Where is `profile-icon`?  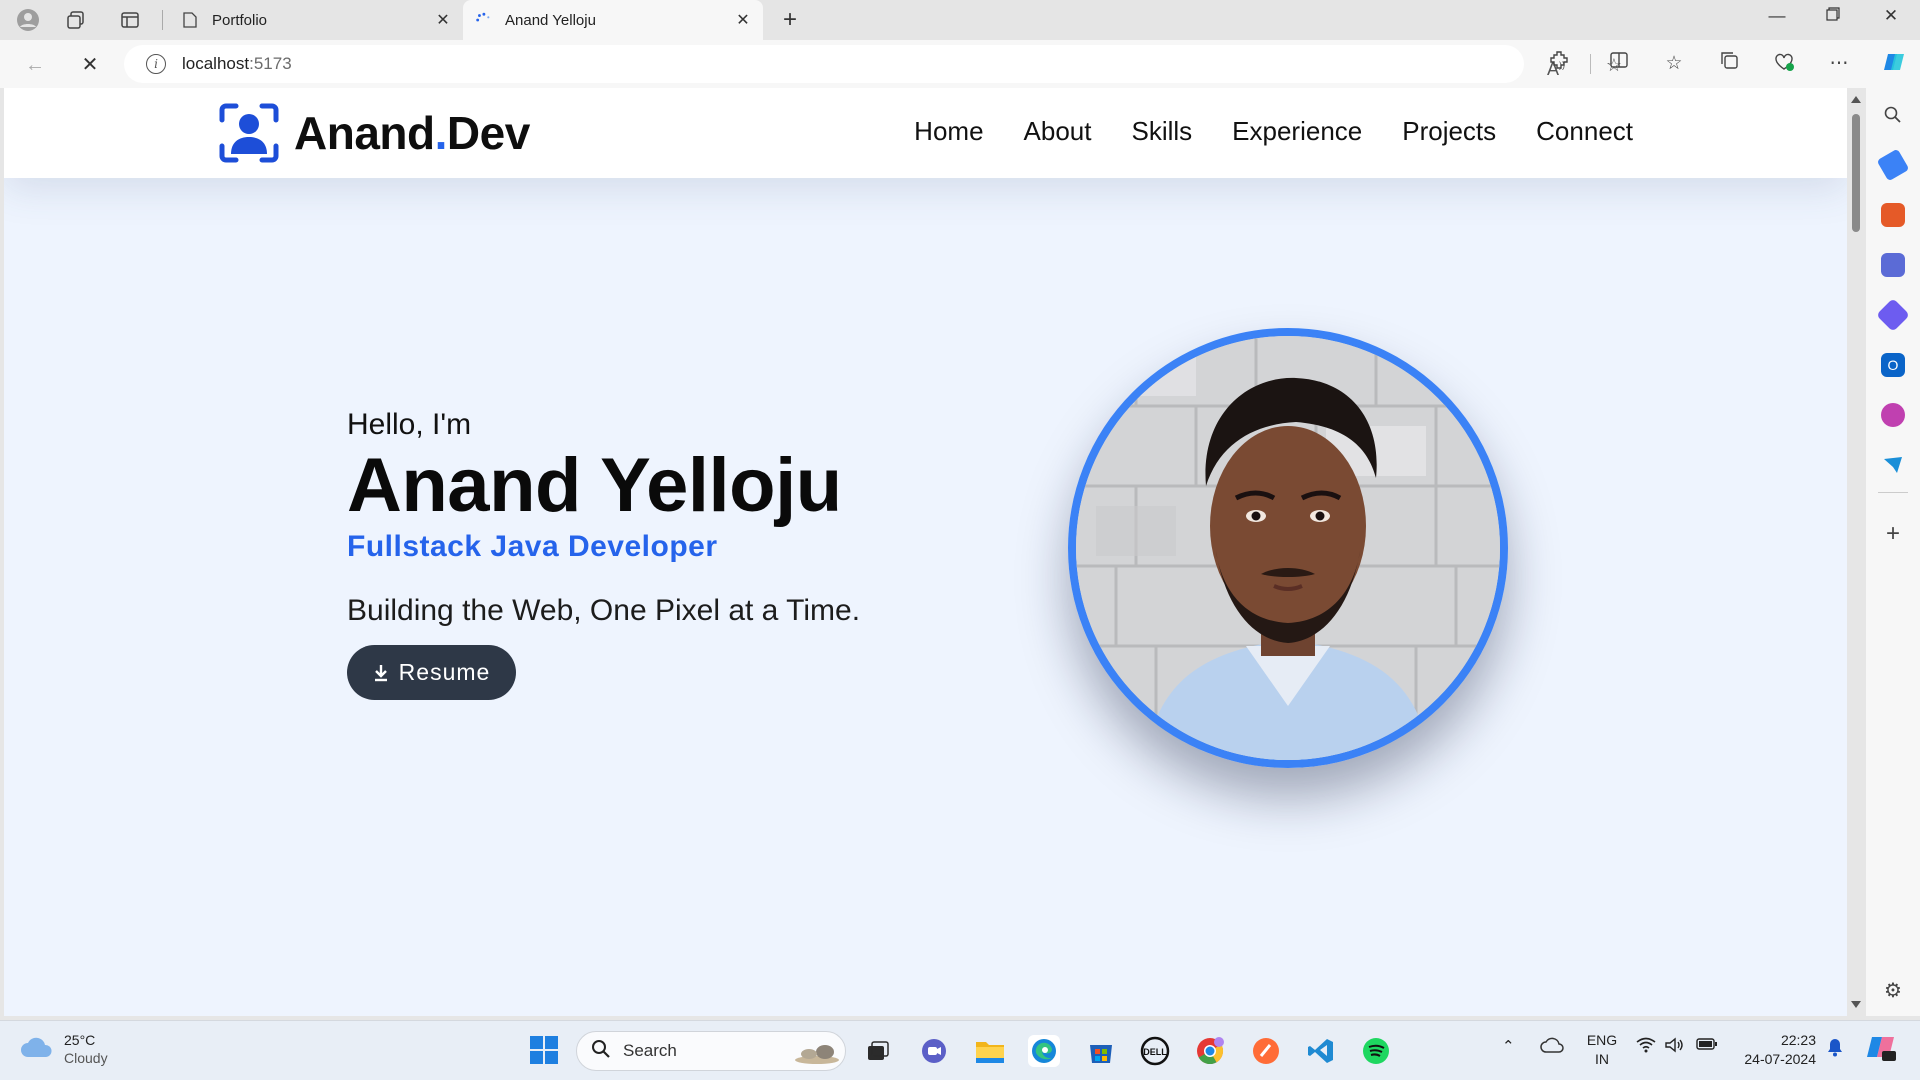 profile-icon is located at coordinates (28, 20).